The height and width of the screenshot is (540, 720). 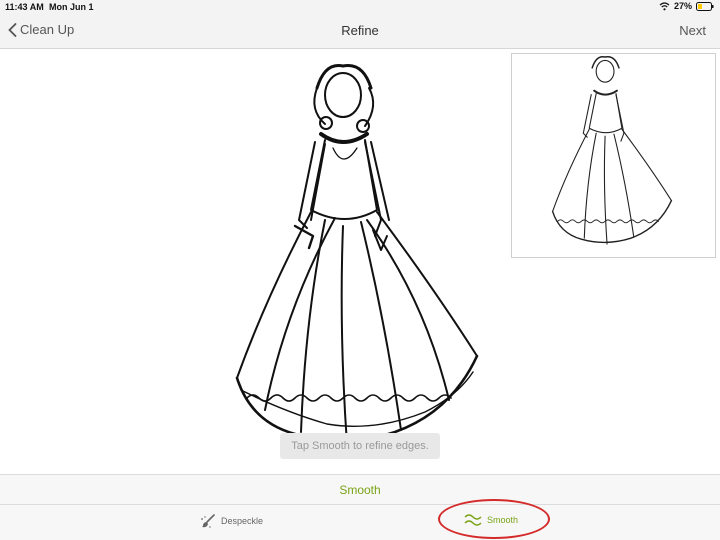 I want to click on preview-thumbnail, so click(x=613, y=155).